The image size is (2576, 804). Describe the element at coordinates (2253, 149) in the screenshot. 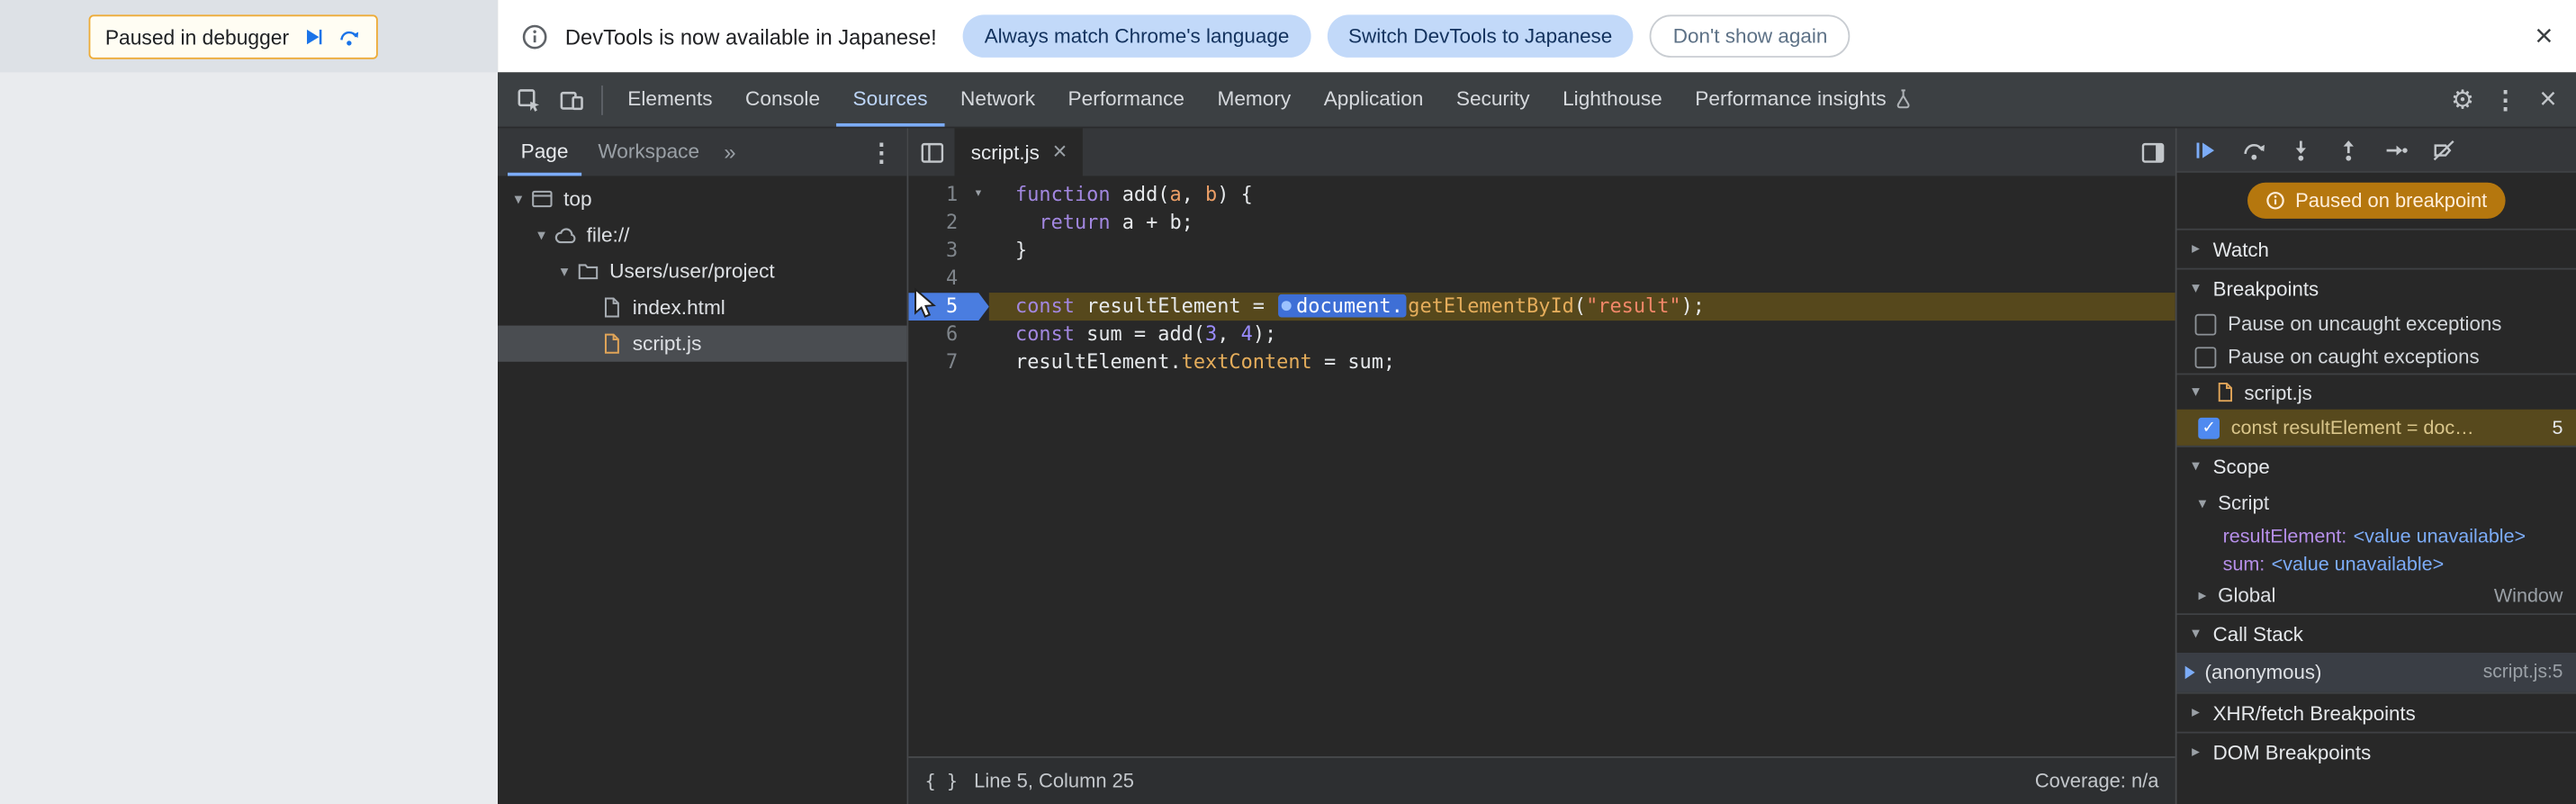

I see `step-over-button` at that location.